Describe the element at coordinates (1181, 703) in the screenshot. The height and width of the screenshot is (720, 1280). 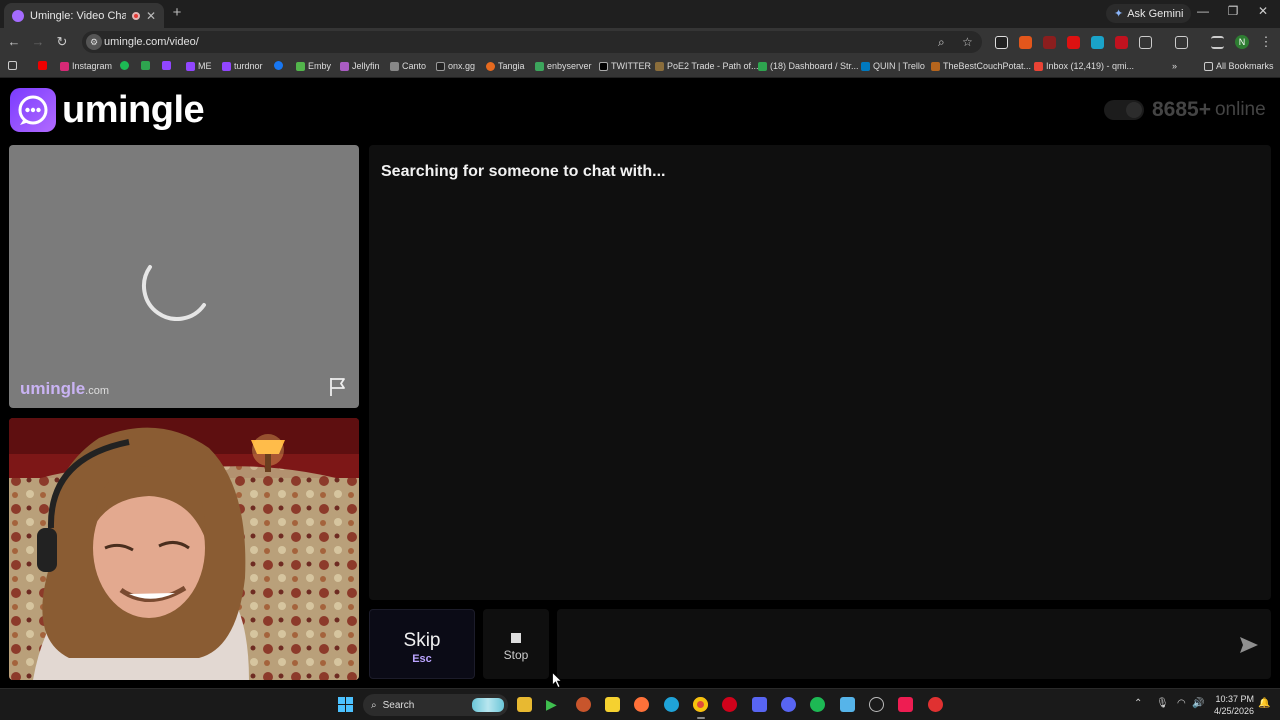
I see `wifi-icon: ◠` at that location.